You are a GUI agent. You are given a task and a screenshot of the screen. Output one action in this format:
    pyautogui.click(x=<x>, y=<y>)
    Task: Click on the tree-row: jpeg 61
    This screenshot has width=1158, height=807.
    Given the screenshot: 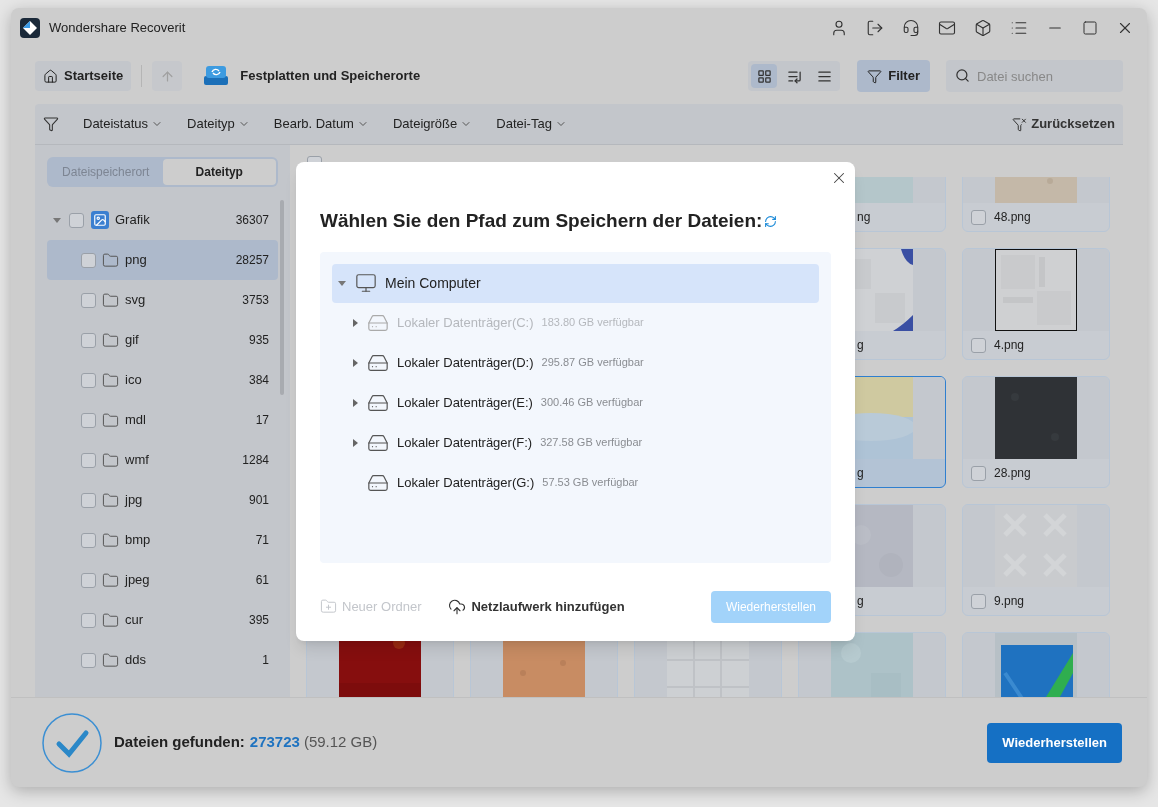 What is the action you would take?
    pyautogui.click(x=162, y=580)
    